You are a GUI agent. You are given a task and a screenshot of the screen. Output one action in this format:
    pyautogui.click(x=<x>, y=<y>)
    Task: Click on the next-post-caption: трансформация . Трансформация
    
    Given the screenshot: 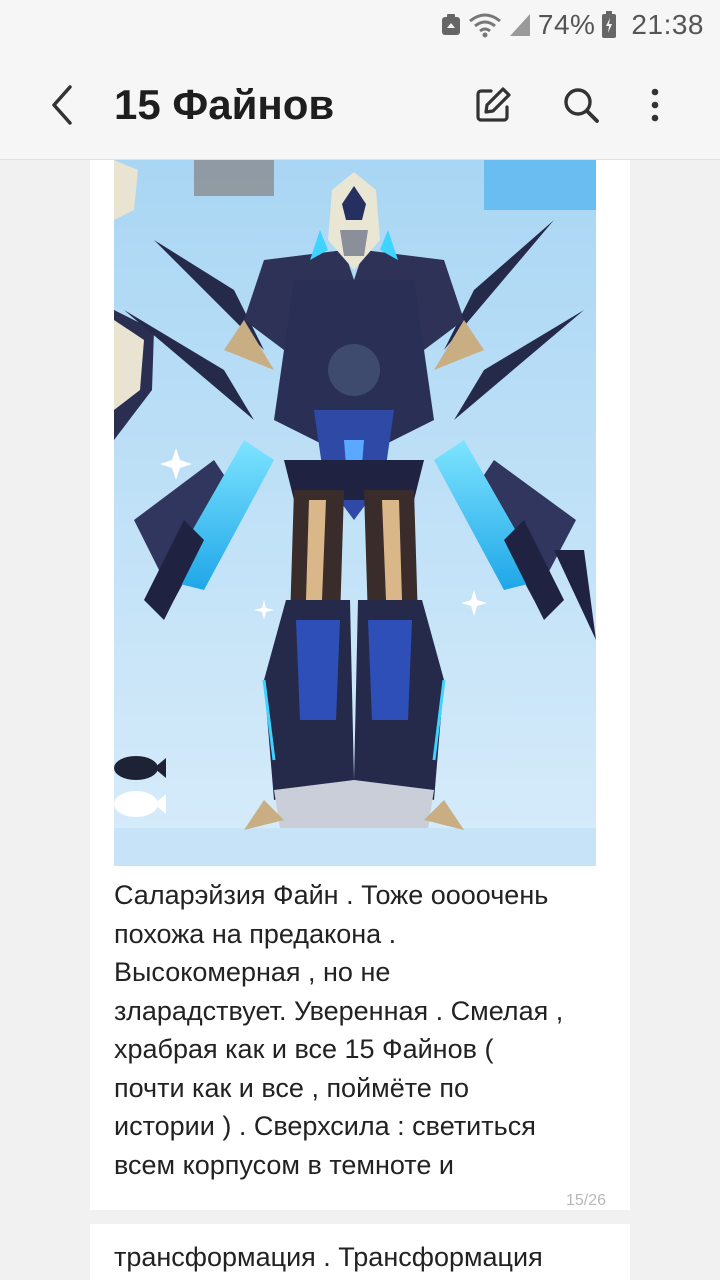 What is the action you would take?
    pyautogui.click(x=328, y=1257)
    